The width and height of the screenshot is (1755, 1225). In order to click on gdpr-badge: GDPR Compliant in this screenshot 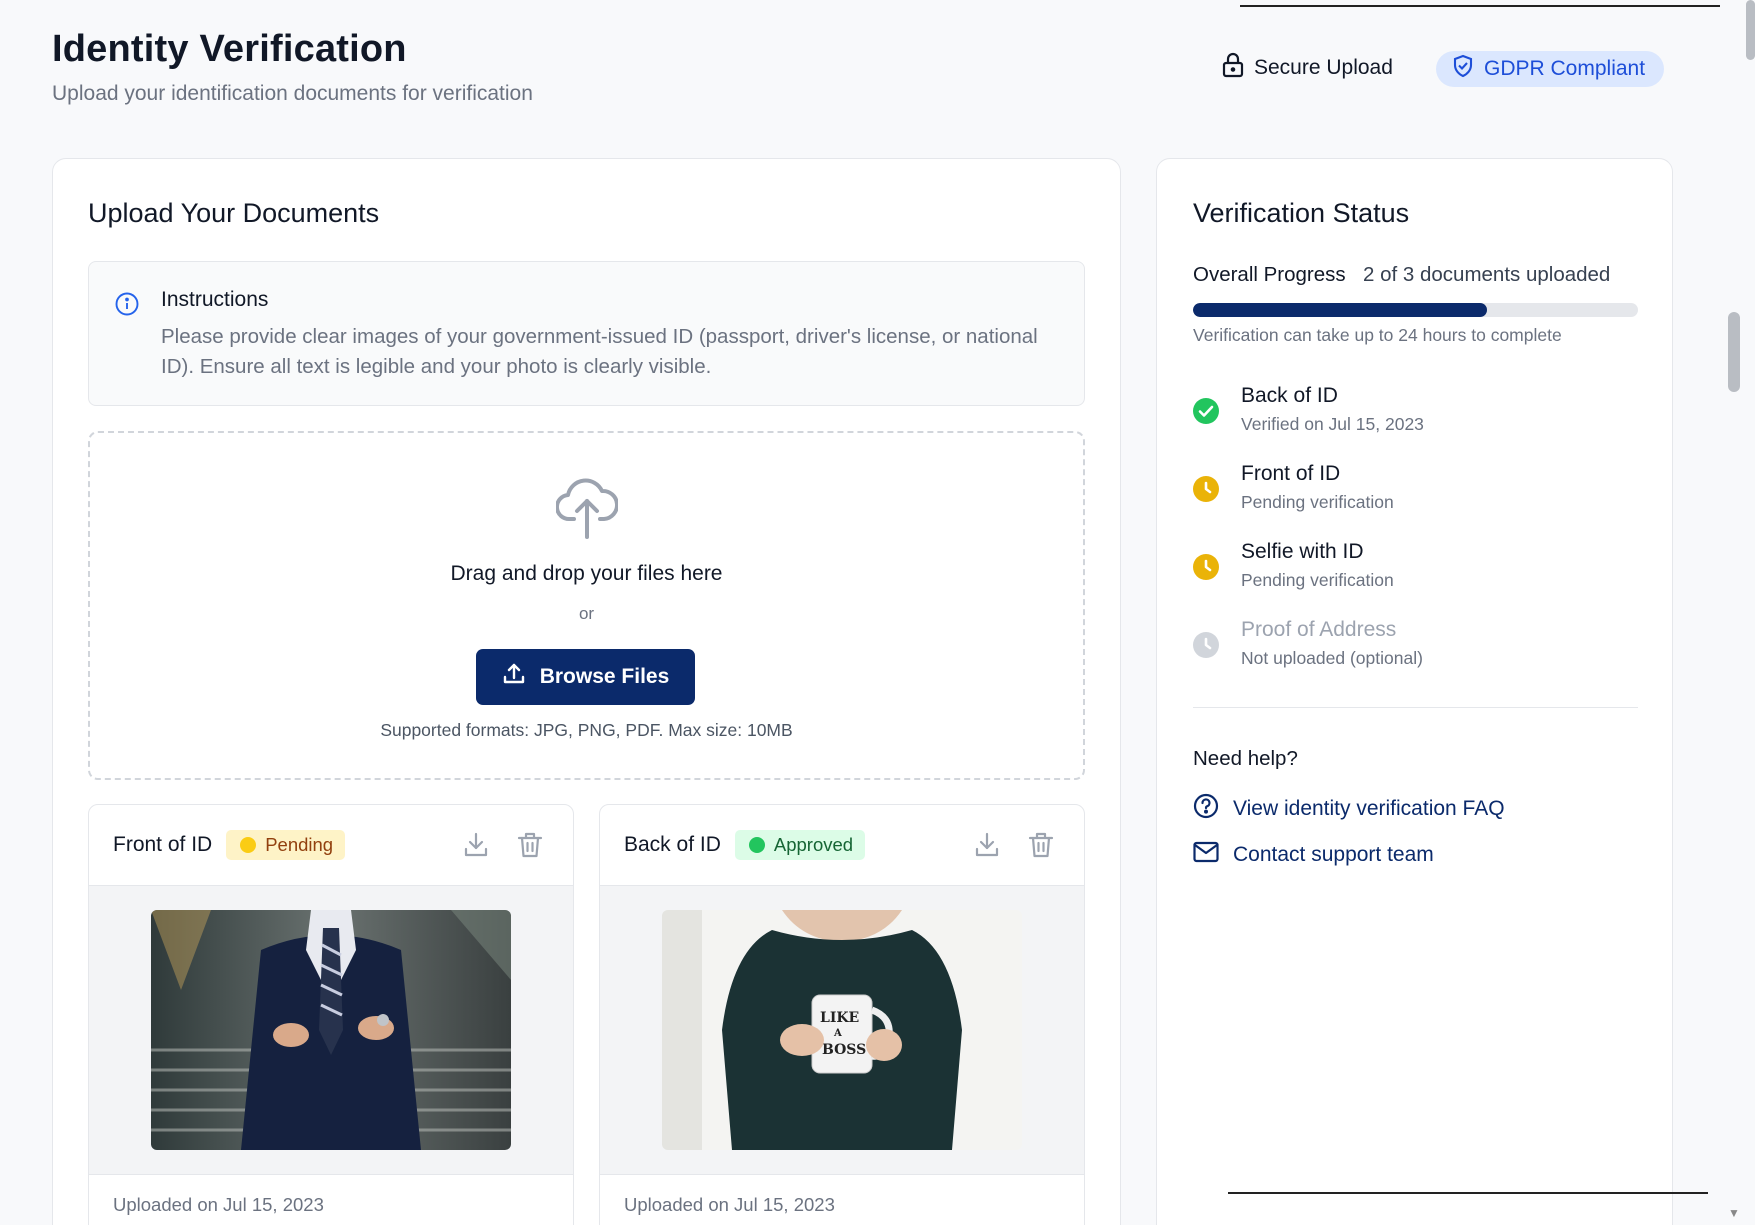, I will do `click(1550, 69)`.